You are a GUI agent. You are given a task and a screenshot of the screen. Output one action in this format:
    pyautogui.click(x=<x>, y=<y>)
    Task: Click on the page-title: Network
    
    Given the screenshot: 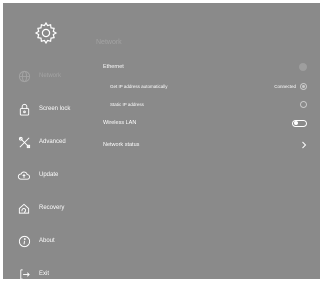 What is the action you would take?
    pyautogui.click(x=109, y=42)
    